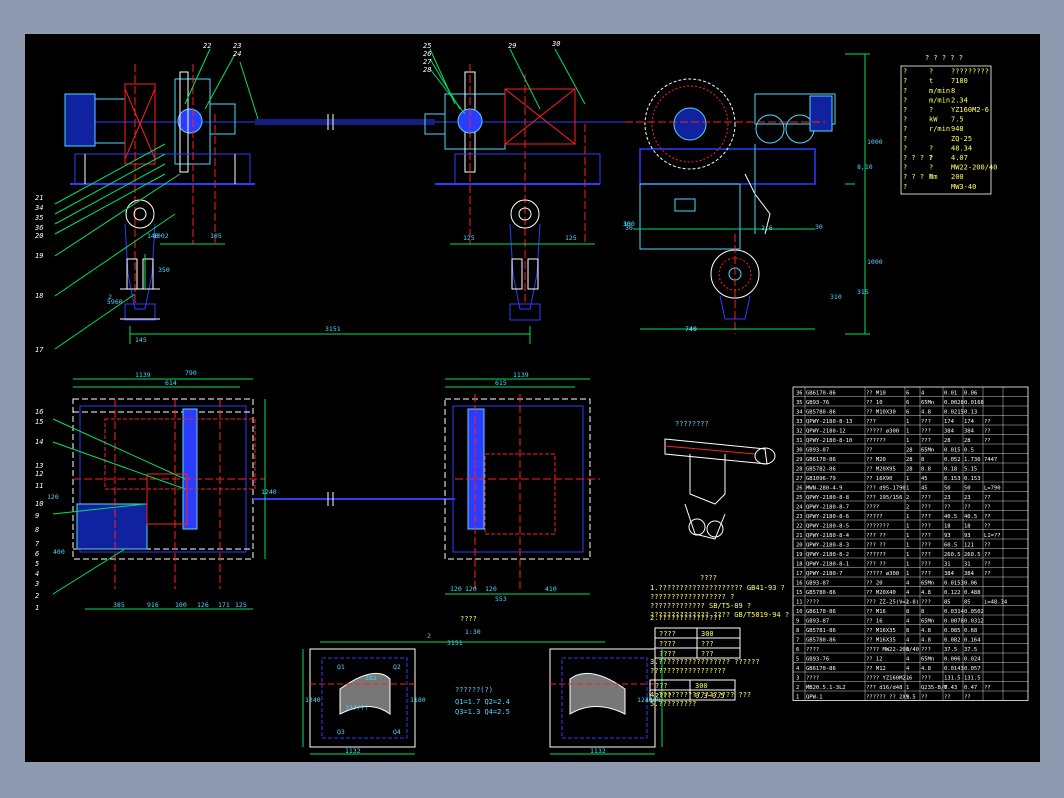  What do you see at coordinates (555, 44) in the screenshot?
I see `callout-30: 30` at bounding box center [555, 44].